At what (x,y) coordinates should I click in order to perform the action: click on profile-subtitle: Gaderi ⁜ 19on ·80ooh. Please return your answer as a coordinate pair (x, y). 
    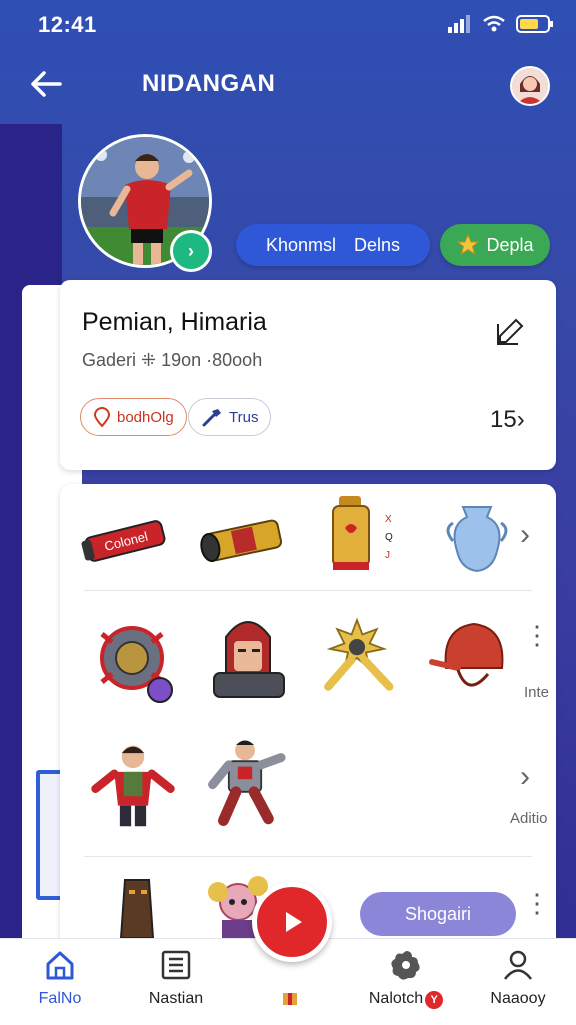
    Looking at the image, I should click on (172, 360).